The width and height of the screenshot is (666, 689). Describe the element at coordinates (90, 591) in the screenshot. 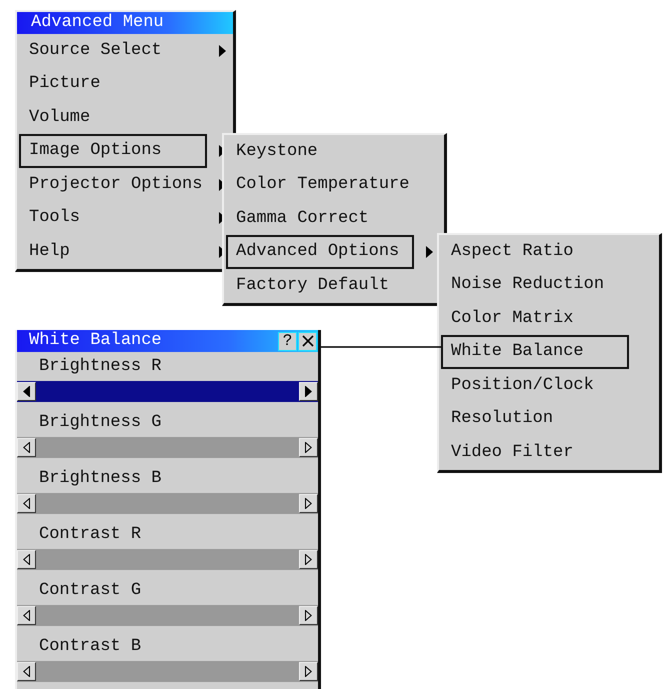

I see `slider-label: Contrast G` at that location.